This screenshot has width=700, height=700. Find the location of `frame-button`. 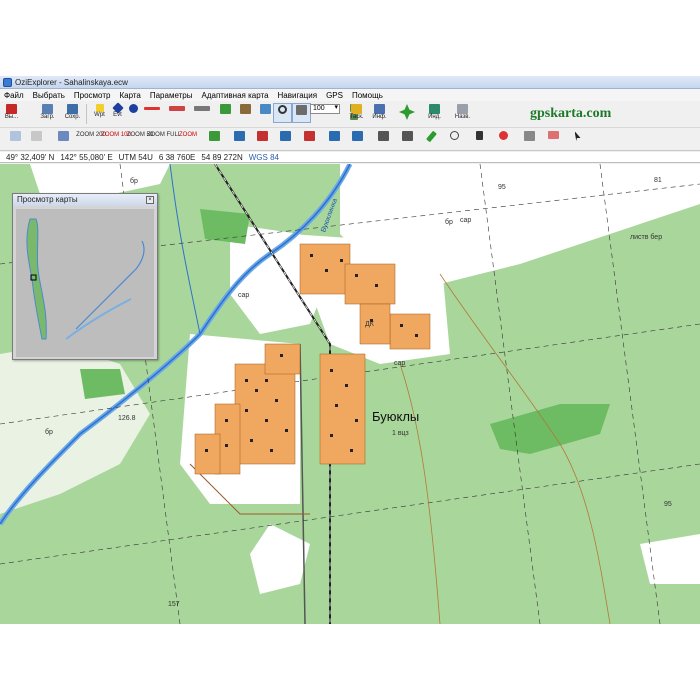

frame-button is located at coordinates (63, 140).